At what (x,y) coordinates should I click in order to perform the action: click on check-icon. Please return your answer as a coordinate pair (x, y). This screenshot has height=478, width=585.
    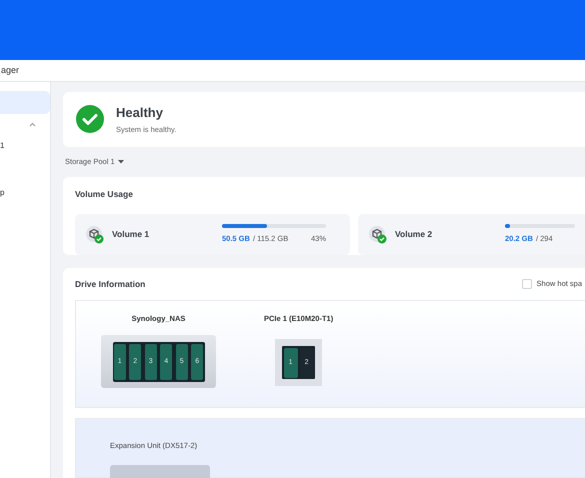
    Looking at the image, I should click on (90, 119).